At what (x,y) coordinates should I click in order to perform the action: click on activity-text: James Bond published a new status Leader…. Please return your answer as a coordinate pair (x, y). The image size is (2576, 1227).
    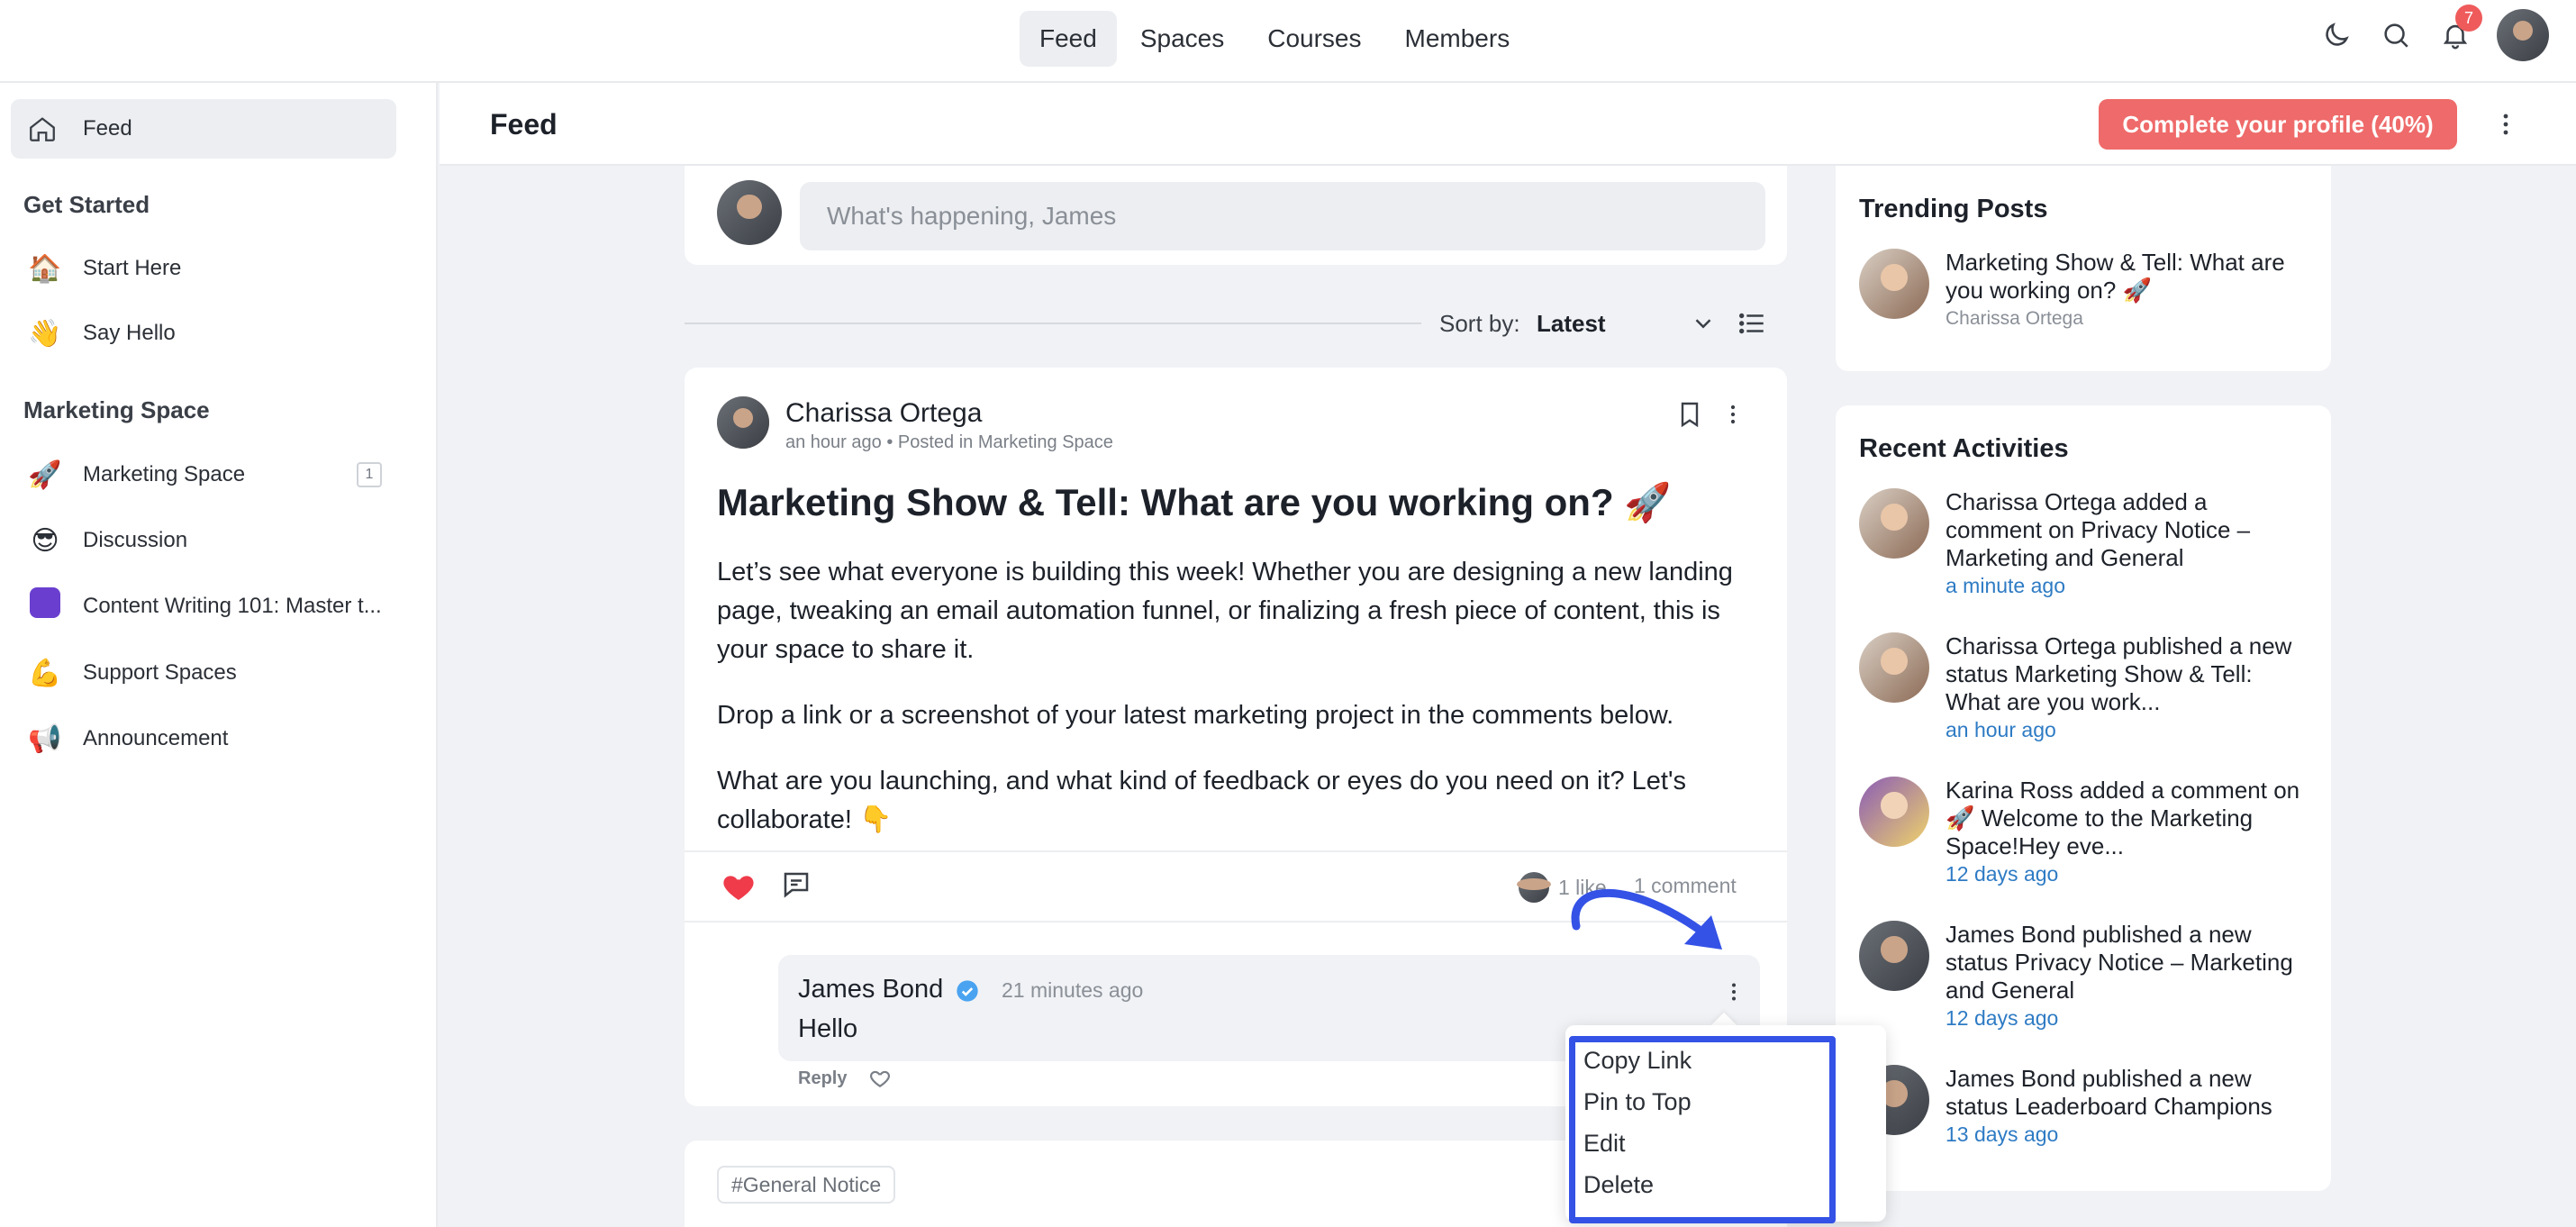
    Looking at the image, I should click on (2127, 1107).